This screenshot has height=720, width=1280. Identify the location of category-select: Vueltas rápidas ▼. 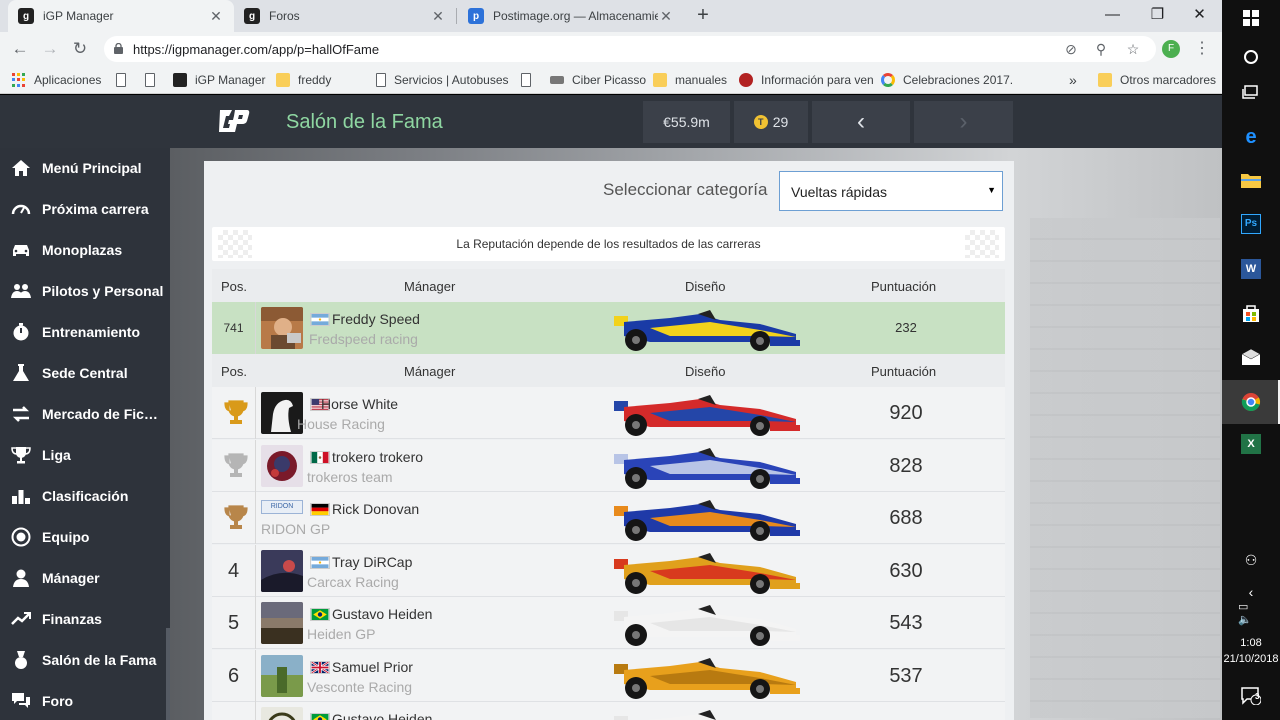
(891, 191).